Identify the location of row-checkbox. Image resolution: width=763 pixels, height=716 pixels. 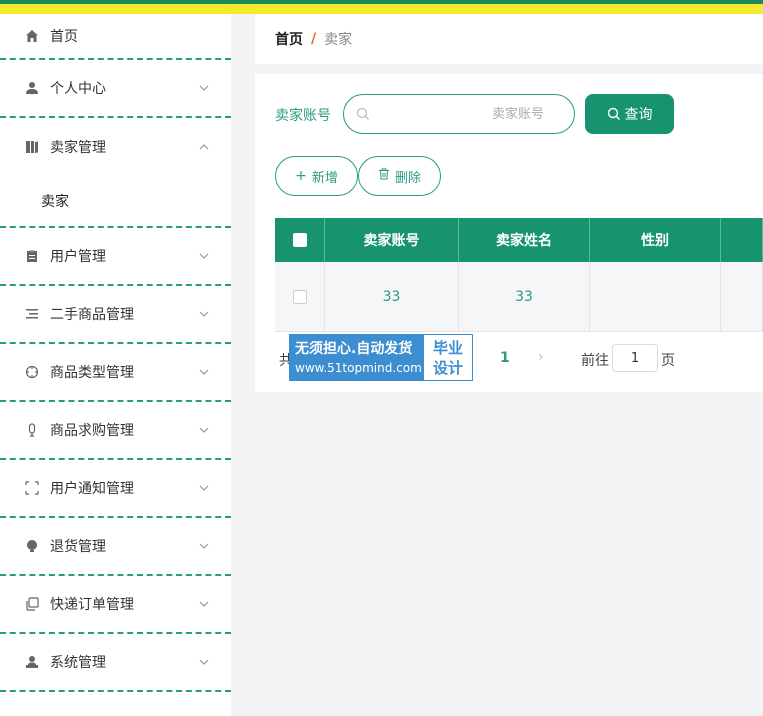
(299, 296).